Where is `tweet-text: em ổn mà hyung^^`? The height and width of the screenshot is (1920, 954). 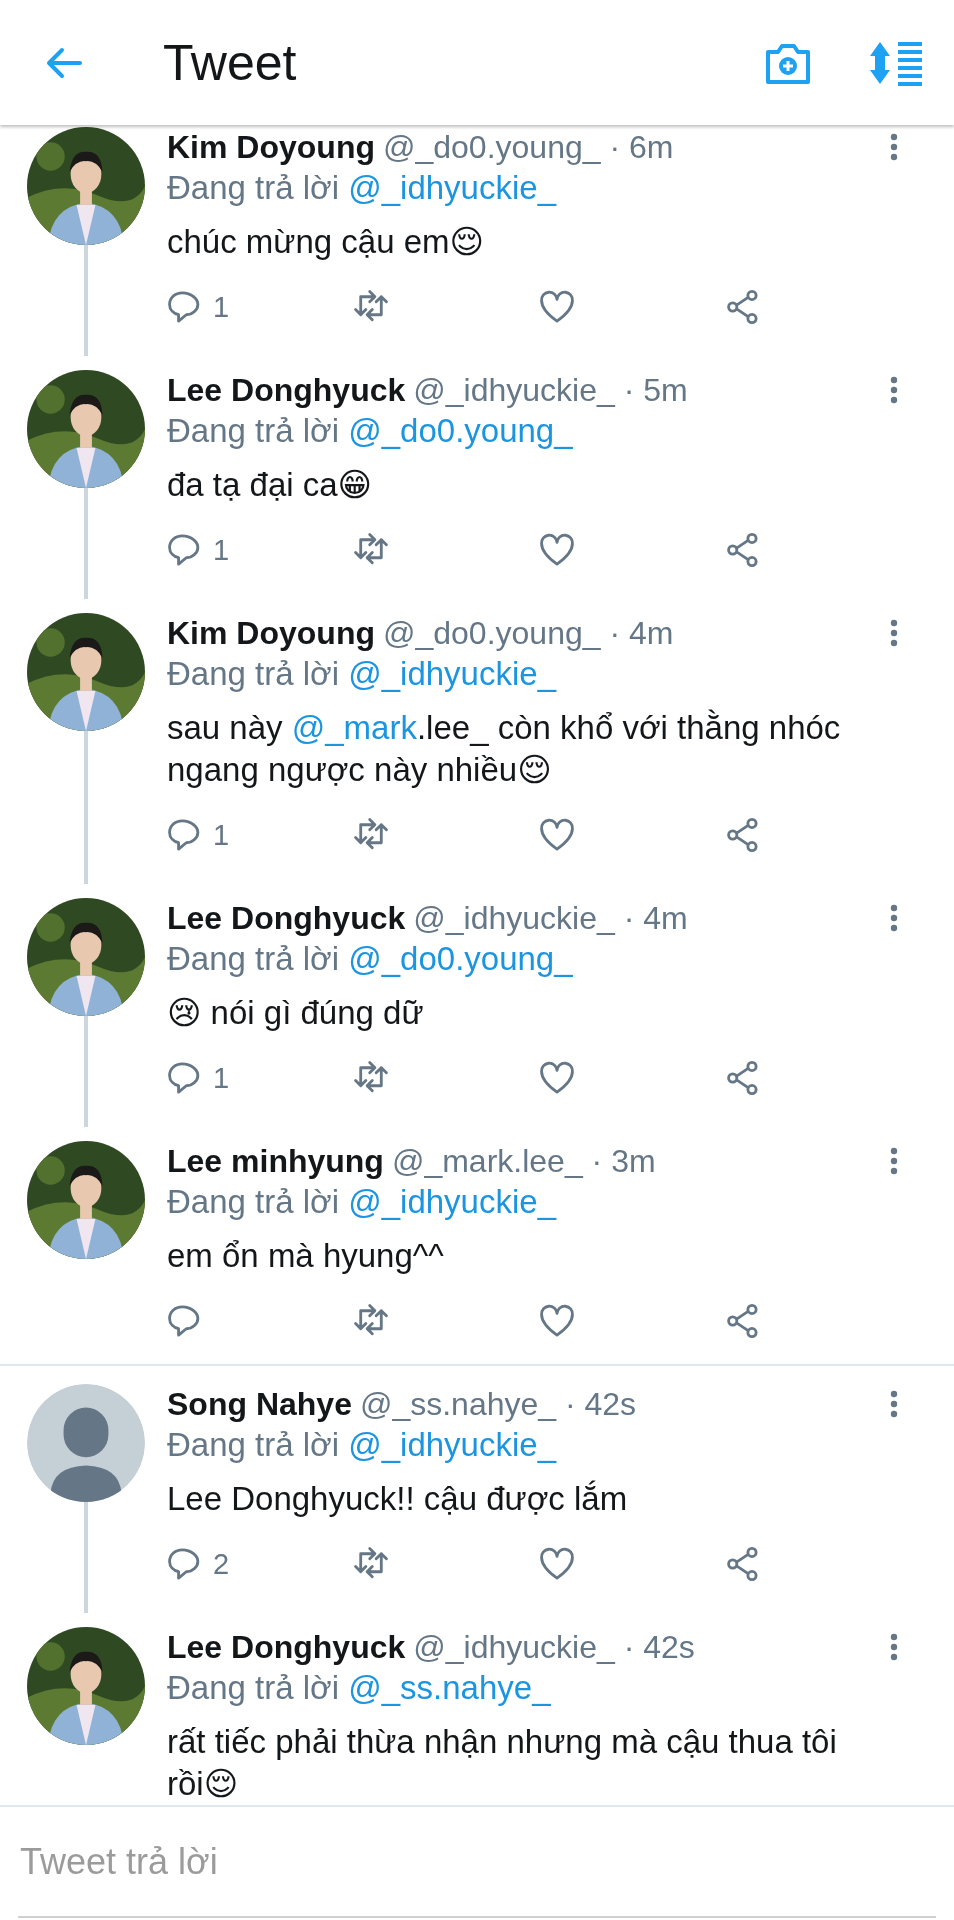
tweet-text: em ổn mà hyung^^ is located at coordinates (306, 1256).